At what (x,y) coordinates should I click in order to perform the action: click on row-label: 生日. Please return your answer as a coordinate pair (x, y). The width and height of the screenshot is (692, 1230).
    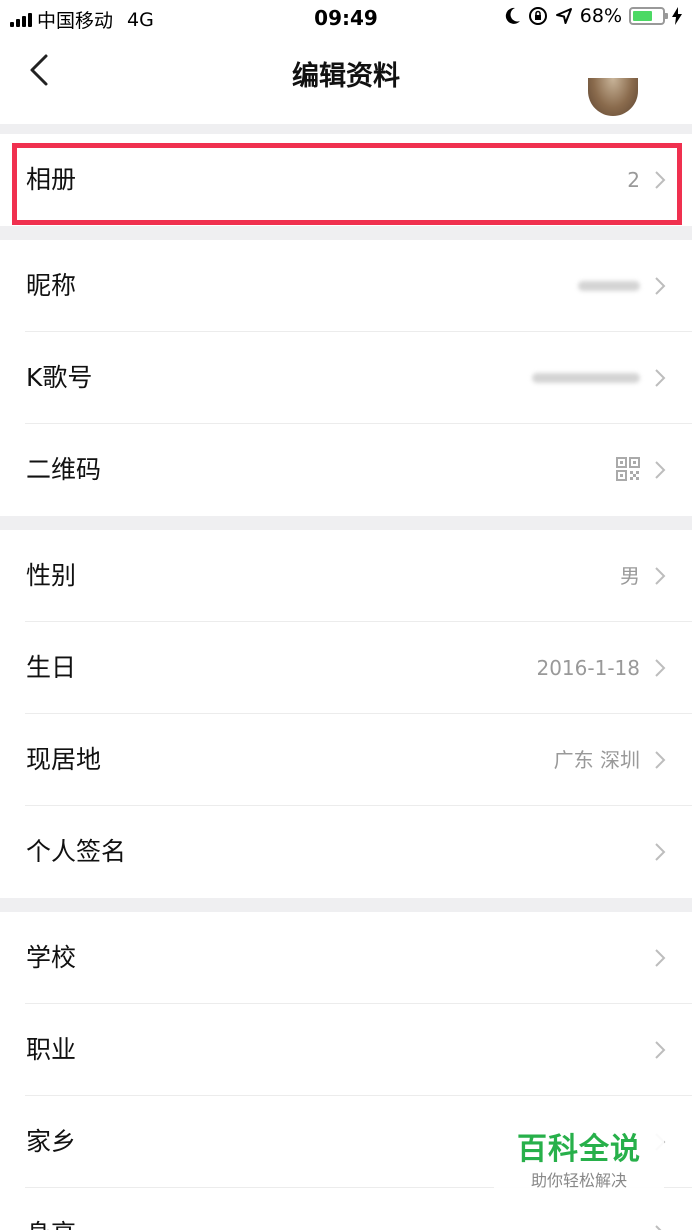
    Looking at the image, I should click on (51, 667).